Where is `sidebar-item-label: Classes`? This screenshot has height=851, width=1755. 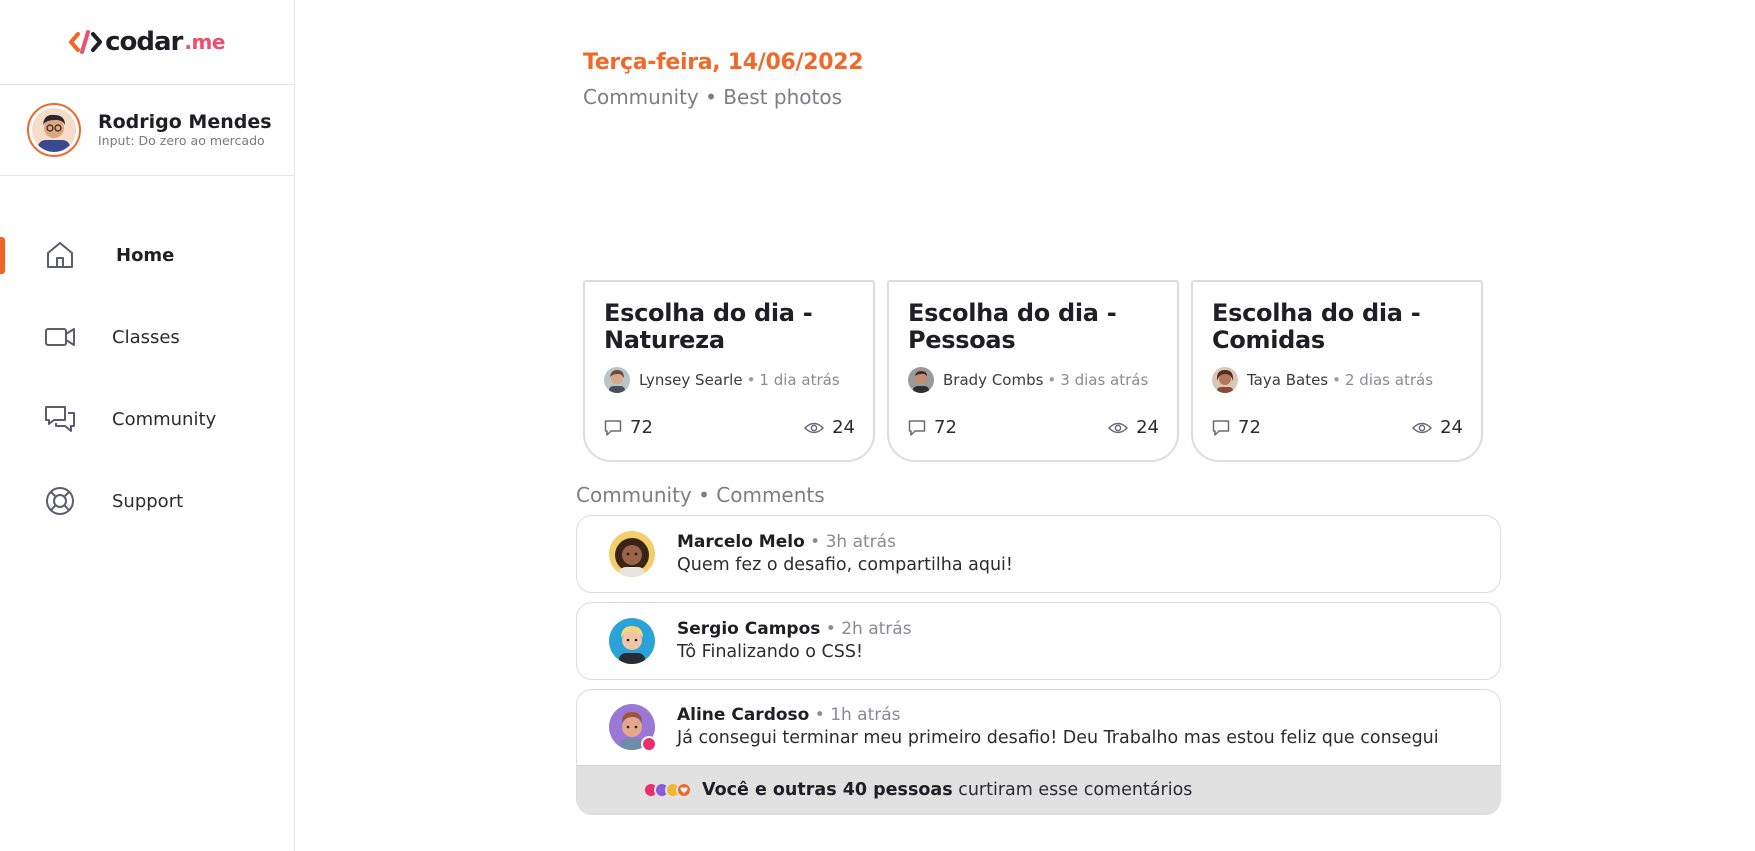
sidebar-item-label: Classes is located at coordinates (146, 337).